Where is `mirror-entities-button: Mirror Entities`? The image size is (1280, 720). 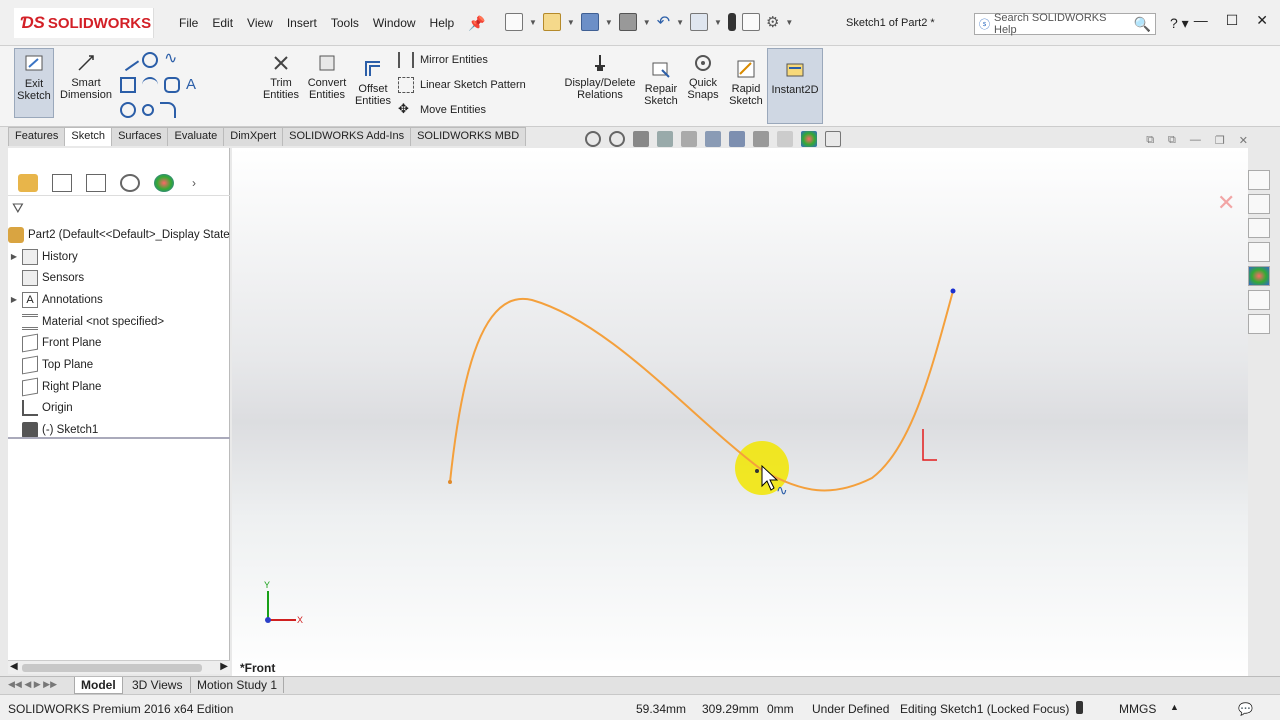 mirror-entities-button: Mirror Entities is located at coordinates (443, 60).